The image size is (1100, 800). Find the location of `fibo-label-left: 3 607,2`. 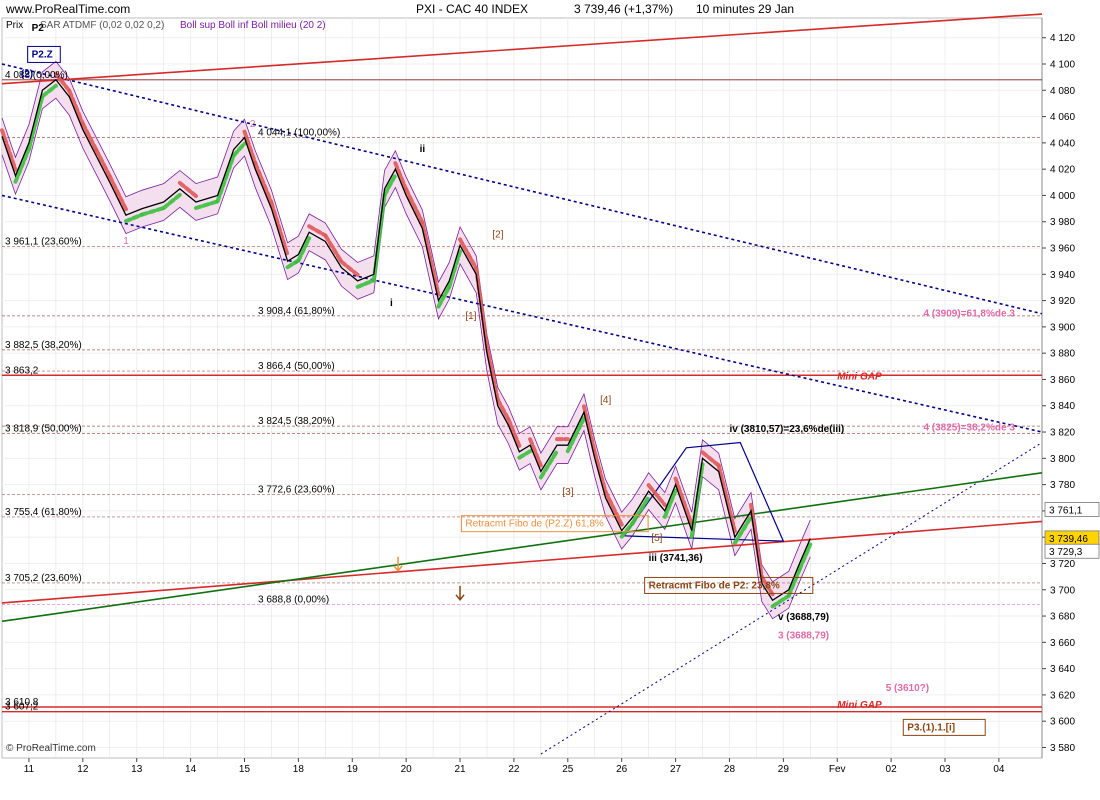

fibo-label-left: 3 607,2 is located at coordinates (22, 707).